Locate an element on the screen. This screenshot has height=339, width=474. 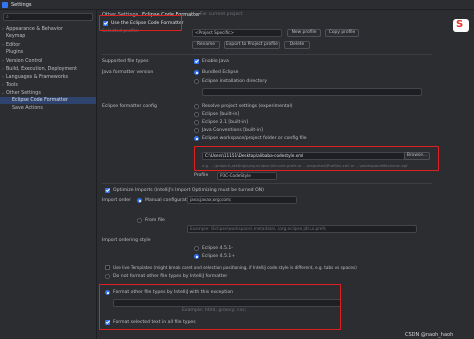
brand-logo: S is located at coordinates (461, 25).